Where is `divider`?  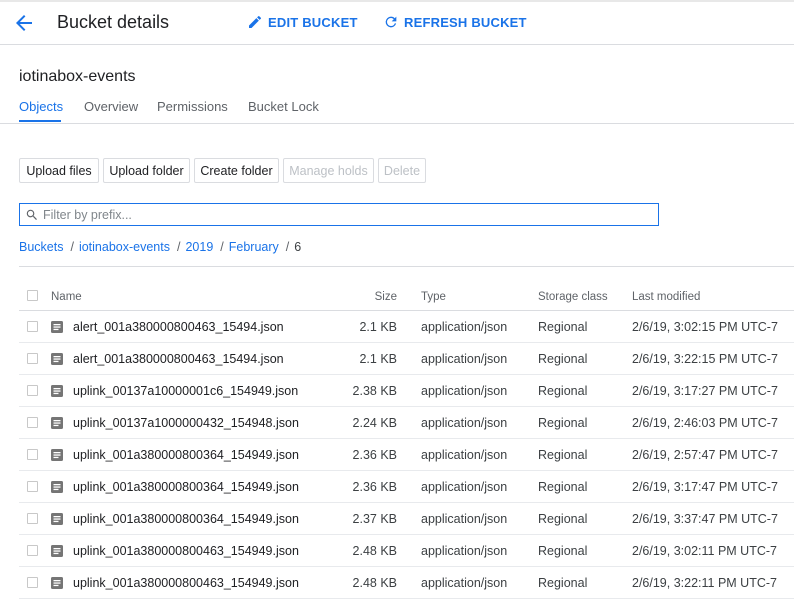
divider is located at coordinates (406, 266).